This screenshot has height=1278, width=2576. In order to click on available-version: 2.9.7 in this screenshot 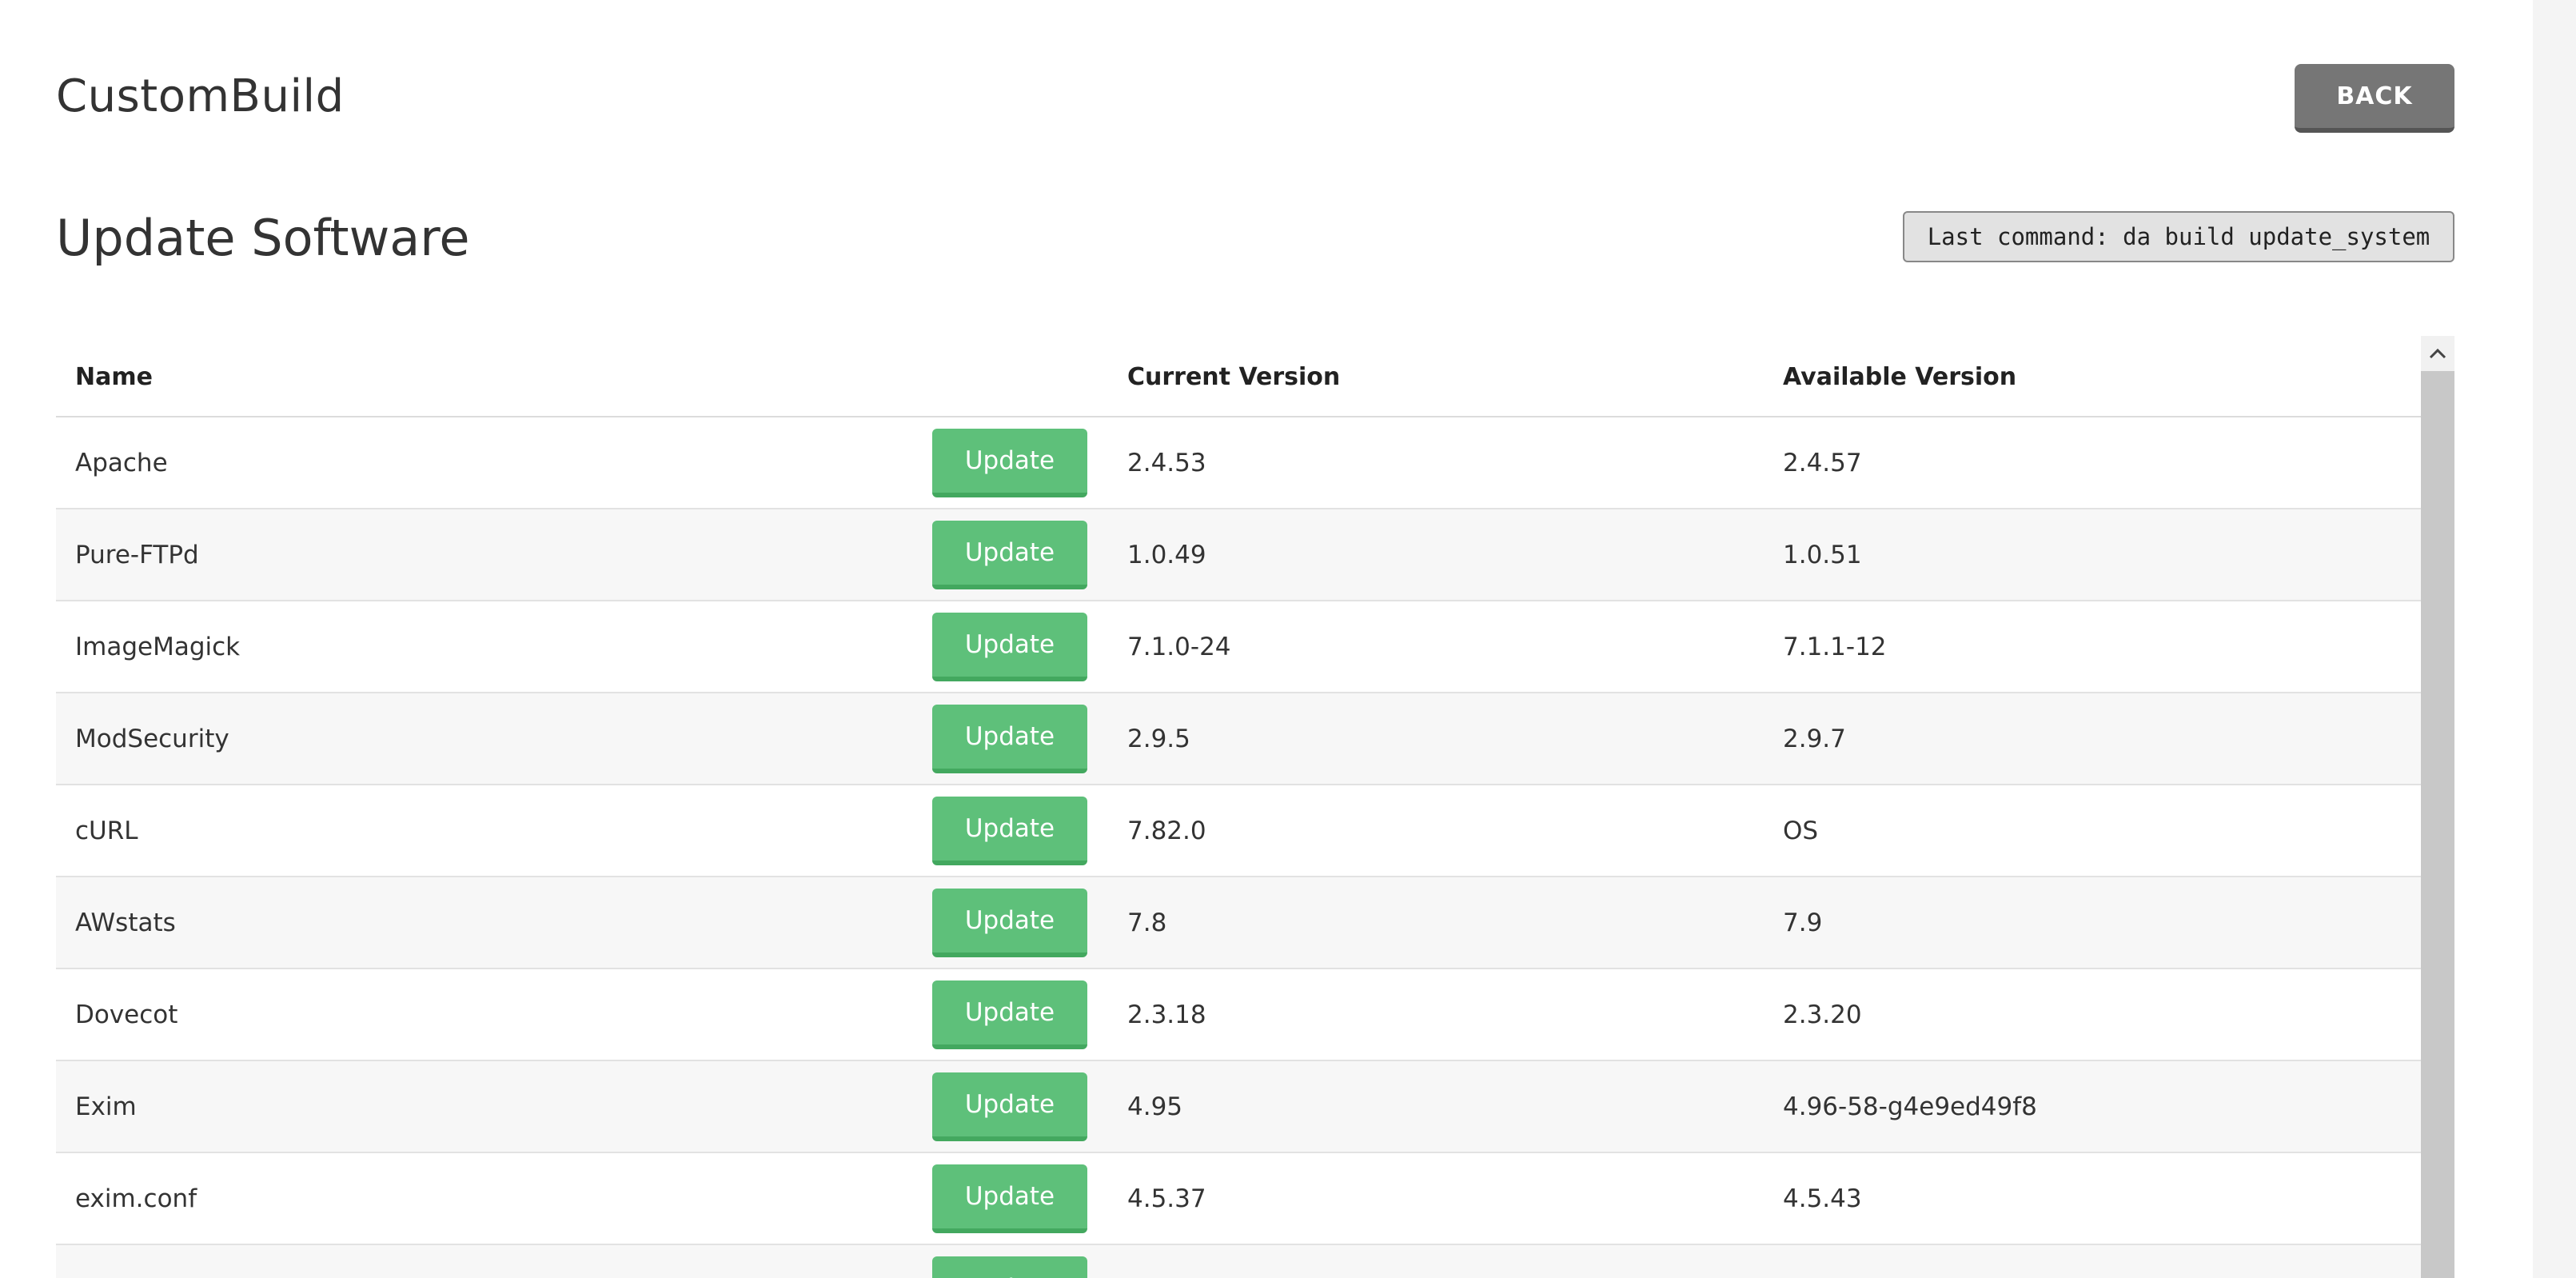, I will do `click(1815, 738)`.